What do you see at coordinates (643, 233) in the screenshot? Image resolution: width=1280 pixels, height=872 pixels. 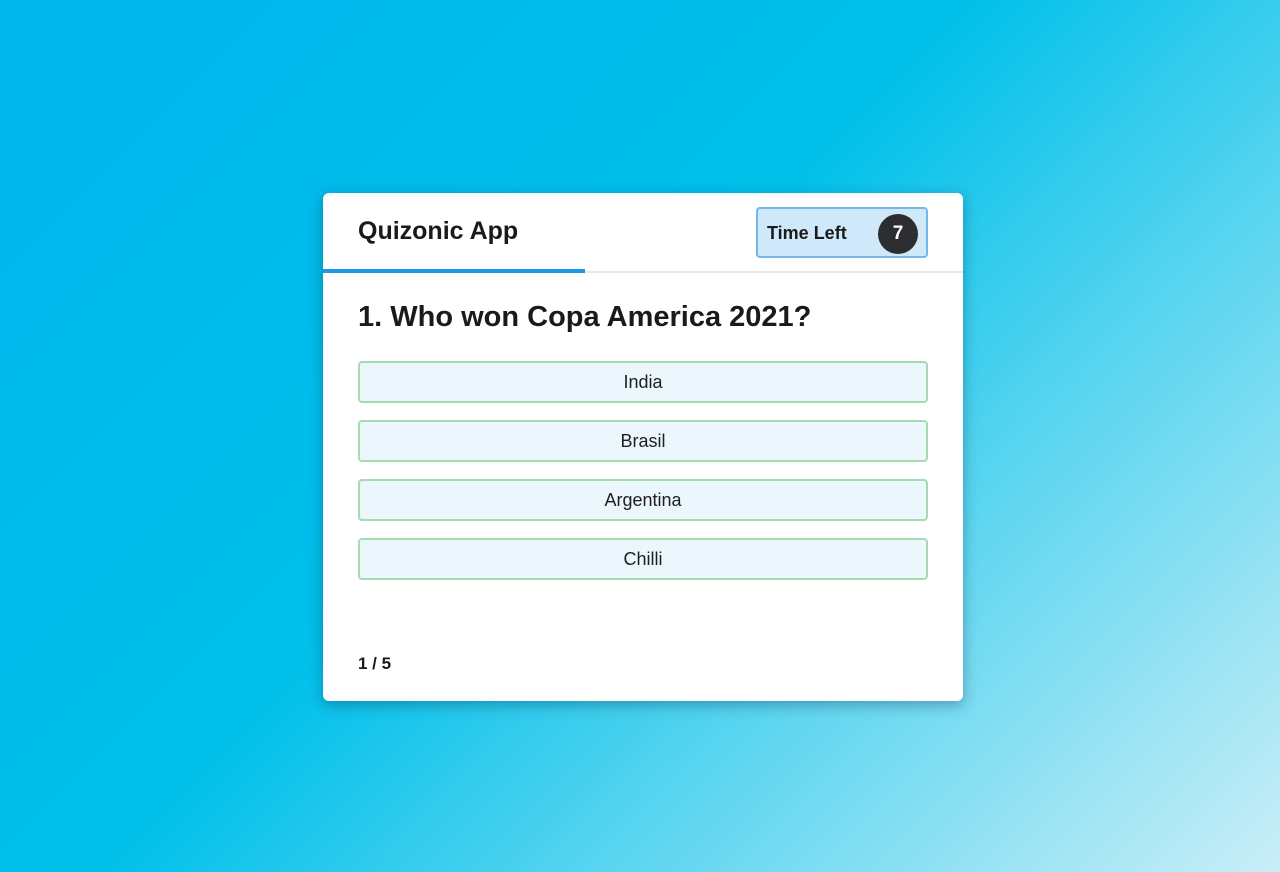 I see `card-header: Quizonic App Time Left 7` at bounding box center [643, 233].